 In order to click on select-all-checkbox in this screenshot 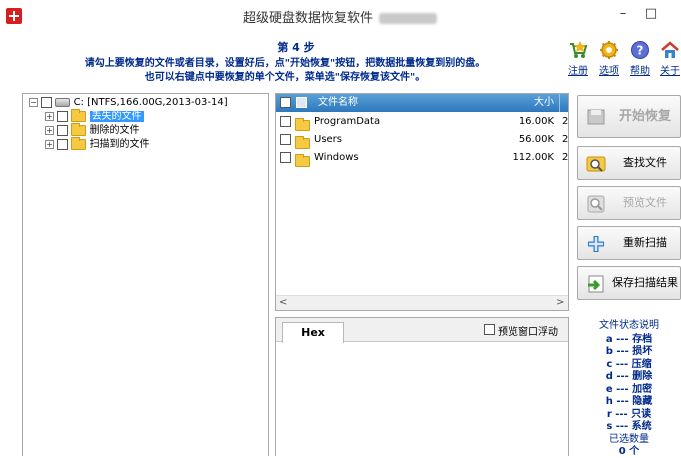, I will do `click(285, 102)`.